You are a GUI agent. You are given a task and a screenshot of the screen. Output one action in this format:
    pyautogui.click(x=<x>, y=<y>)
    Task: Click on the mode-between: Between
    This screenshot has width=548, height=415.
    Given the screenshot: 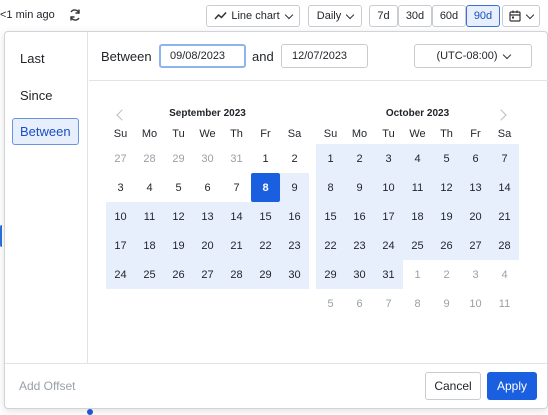 What is the action you would take?
    pyautogui.click(x=45, y=131)
    